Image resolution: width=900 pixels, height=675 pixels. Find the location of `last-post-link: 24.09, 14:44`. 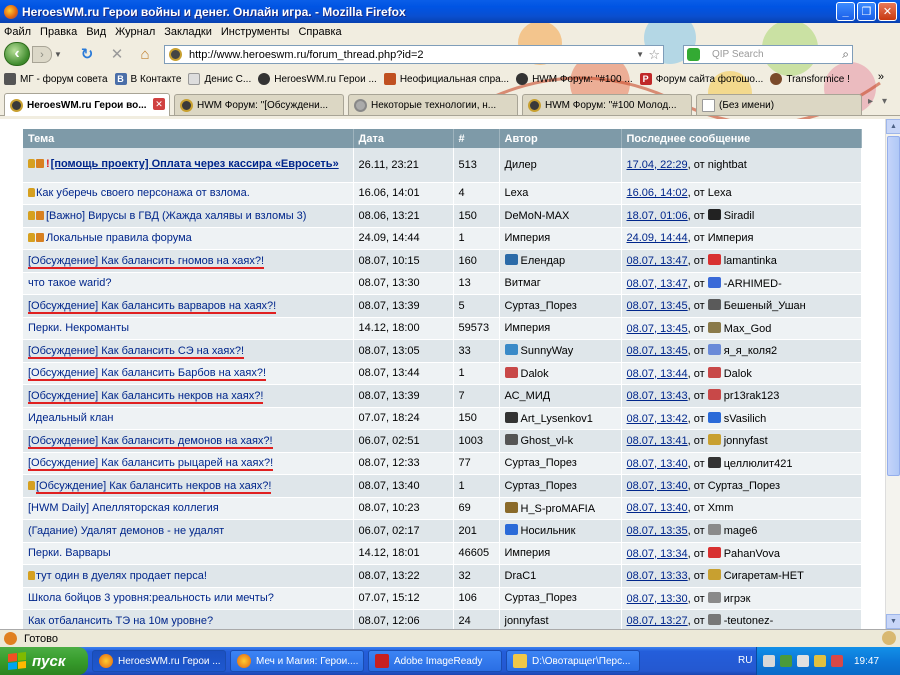

last-post-link: 24.09, 14:44 is located at coordinates (657, 238).